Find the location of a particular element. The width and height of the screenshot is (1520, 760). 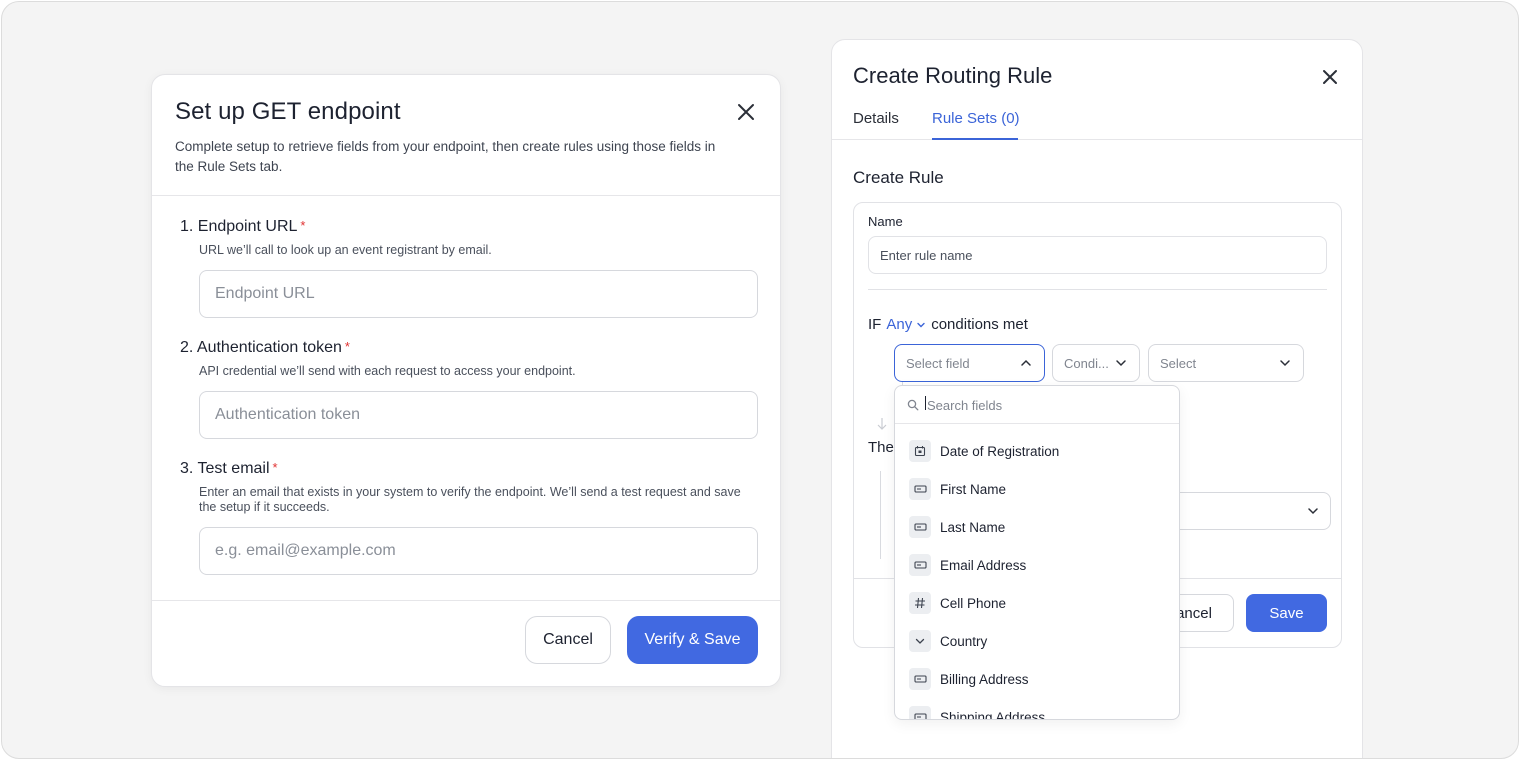

text-cursor is located at coordinates (925, 403).